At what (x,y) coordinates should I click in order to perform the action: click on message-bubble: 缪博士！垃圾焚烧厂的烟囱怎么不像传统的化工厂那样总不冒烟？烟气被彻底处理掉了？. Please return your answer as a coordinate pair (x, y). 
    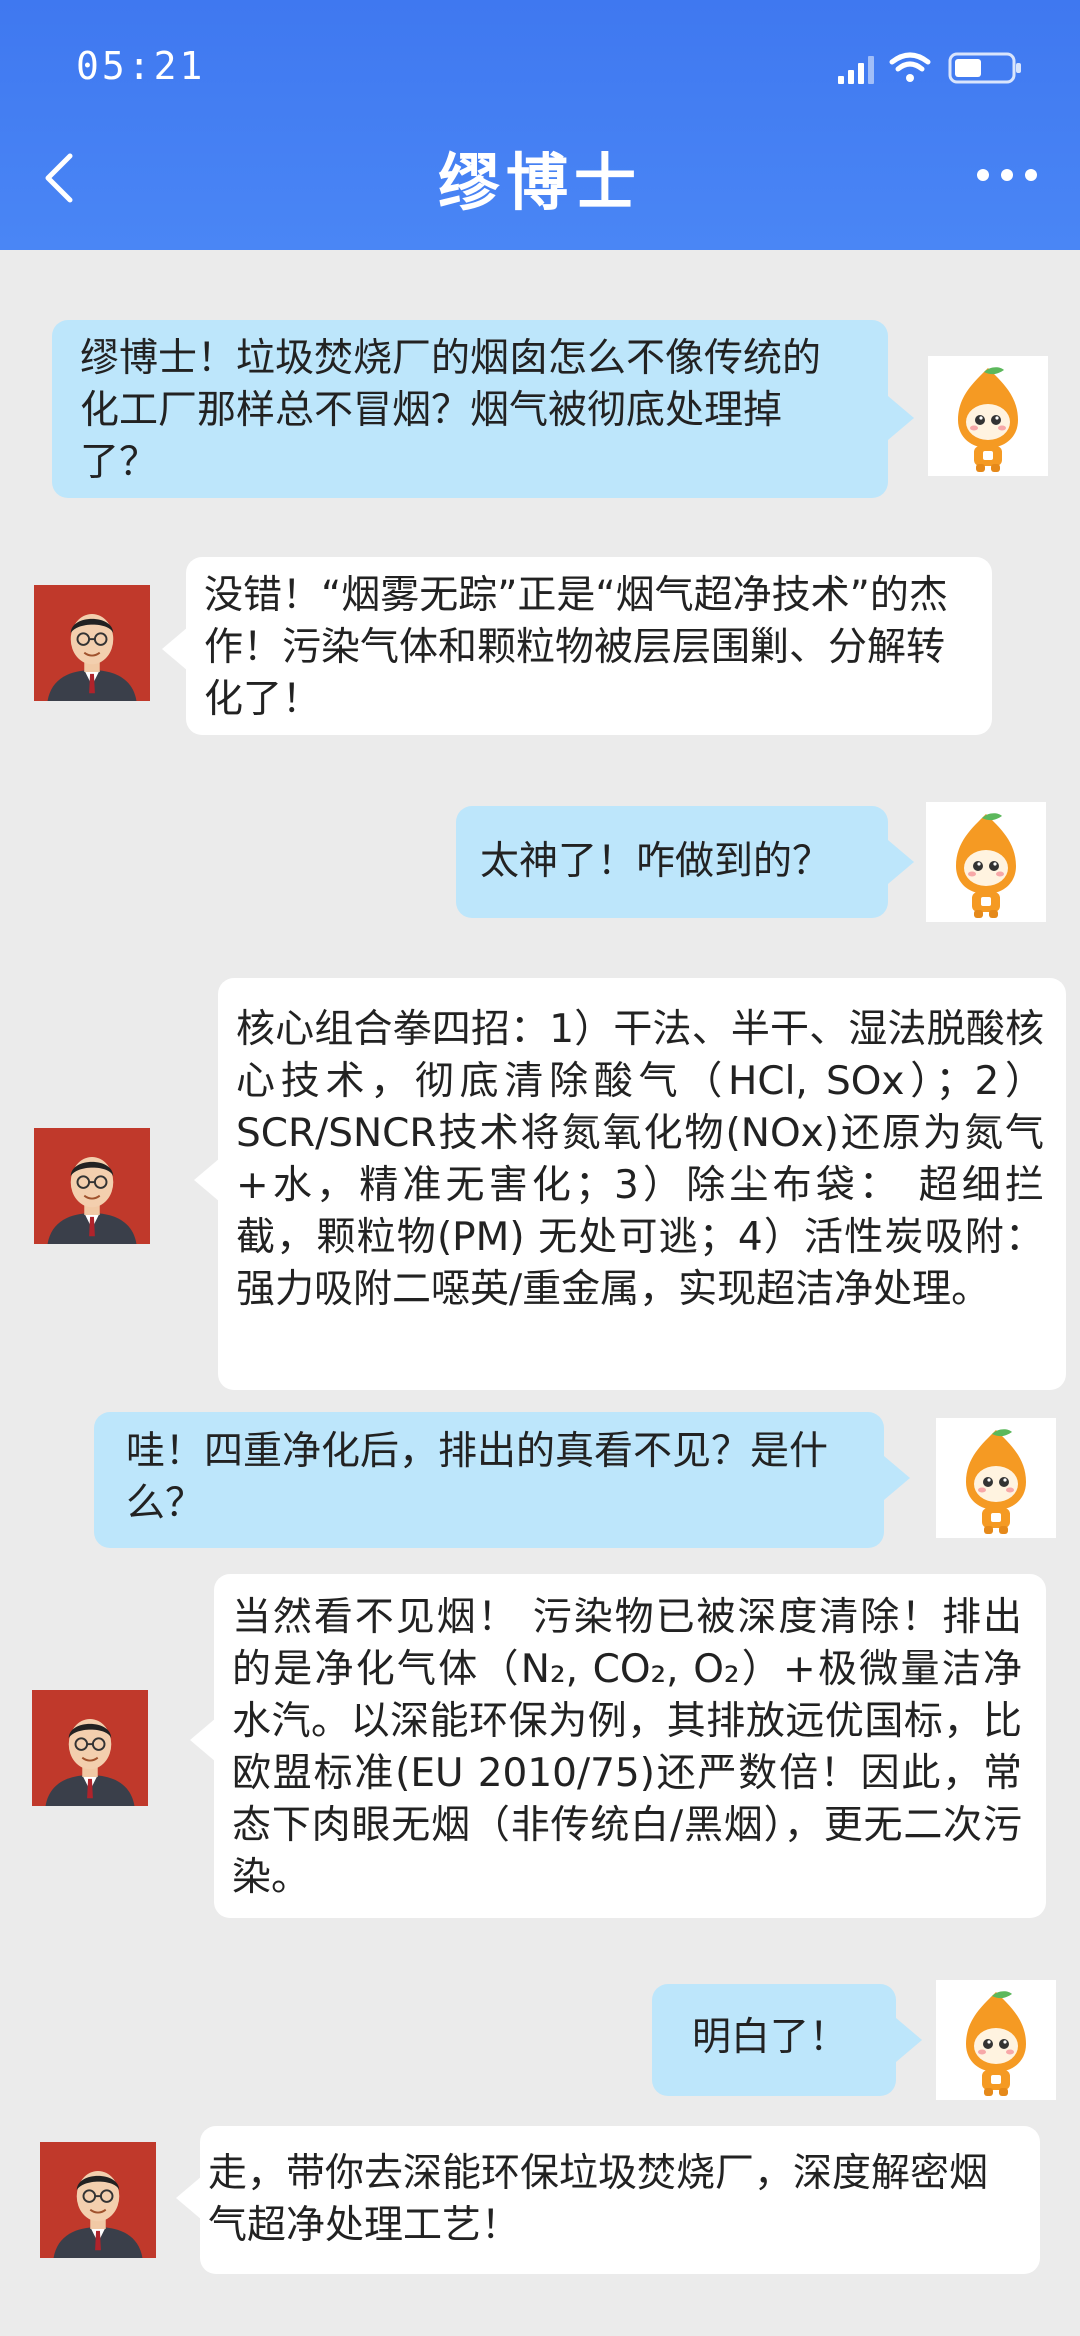
    Looking at the image, I should click on (470, 409).